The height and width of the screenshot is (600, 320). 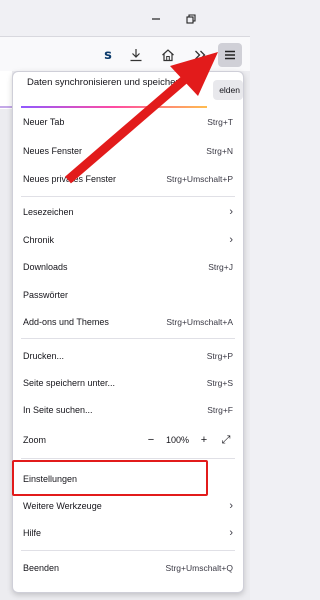 I want to click on page-edge, so click(x=6, y=90).